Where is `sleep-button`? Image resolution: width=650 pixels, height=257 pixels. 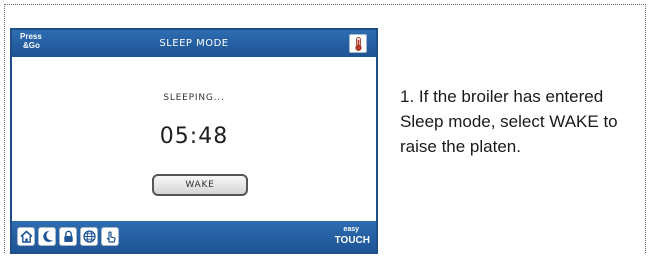 sleep-button is located at coordinates (47, 236).